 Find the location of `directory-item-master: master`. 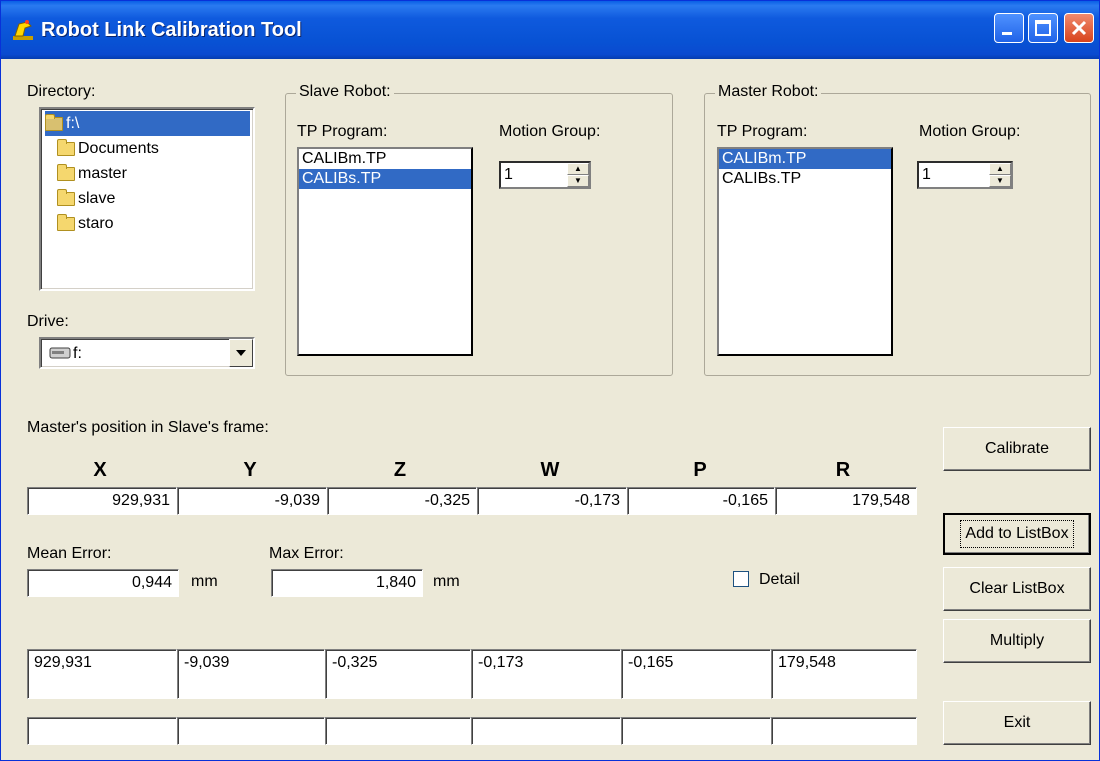

directory-item-master: master is located at coordinates (147, 173).